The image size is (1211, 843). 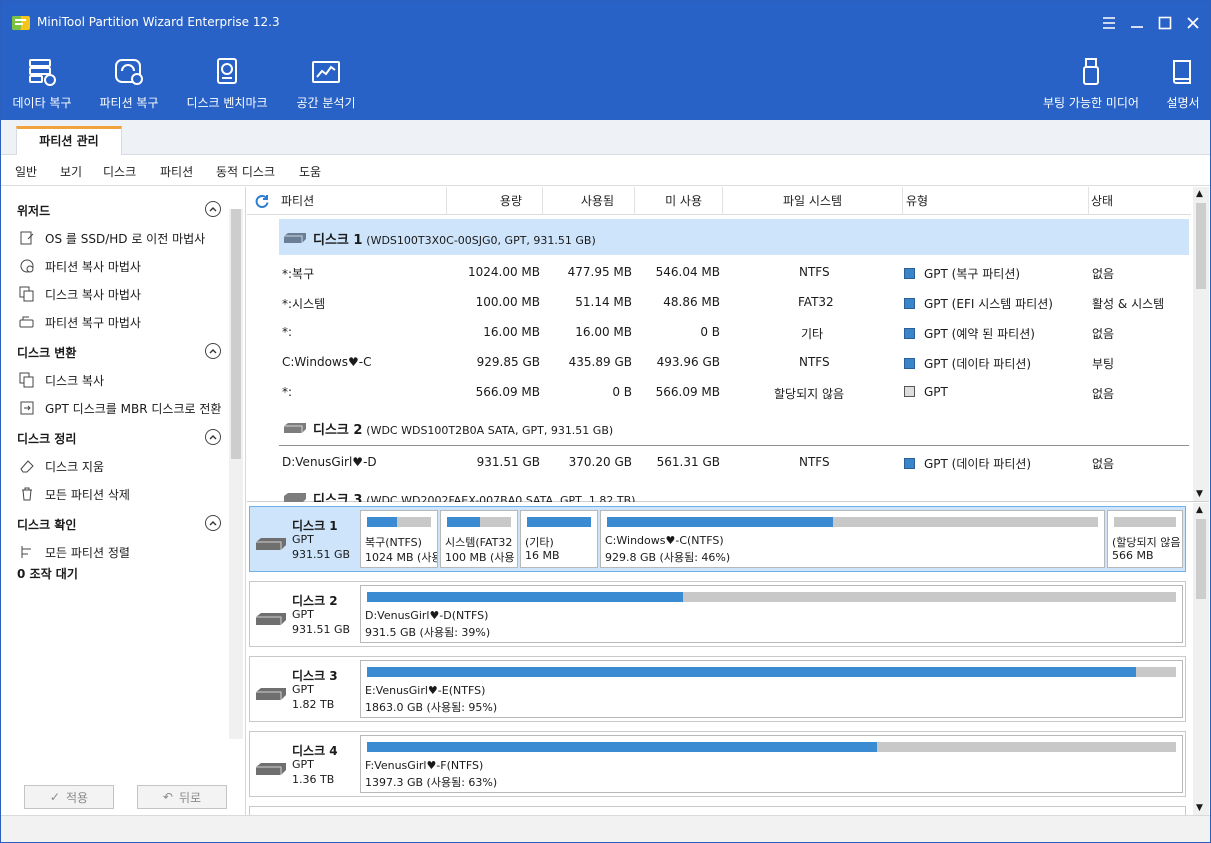 What do you see at coordinates (27, 238) in the screenshot?
I see `migrate-os-icon` at bounding box center [27, 238].